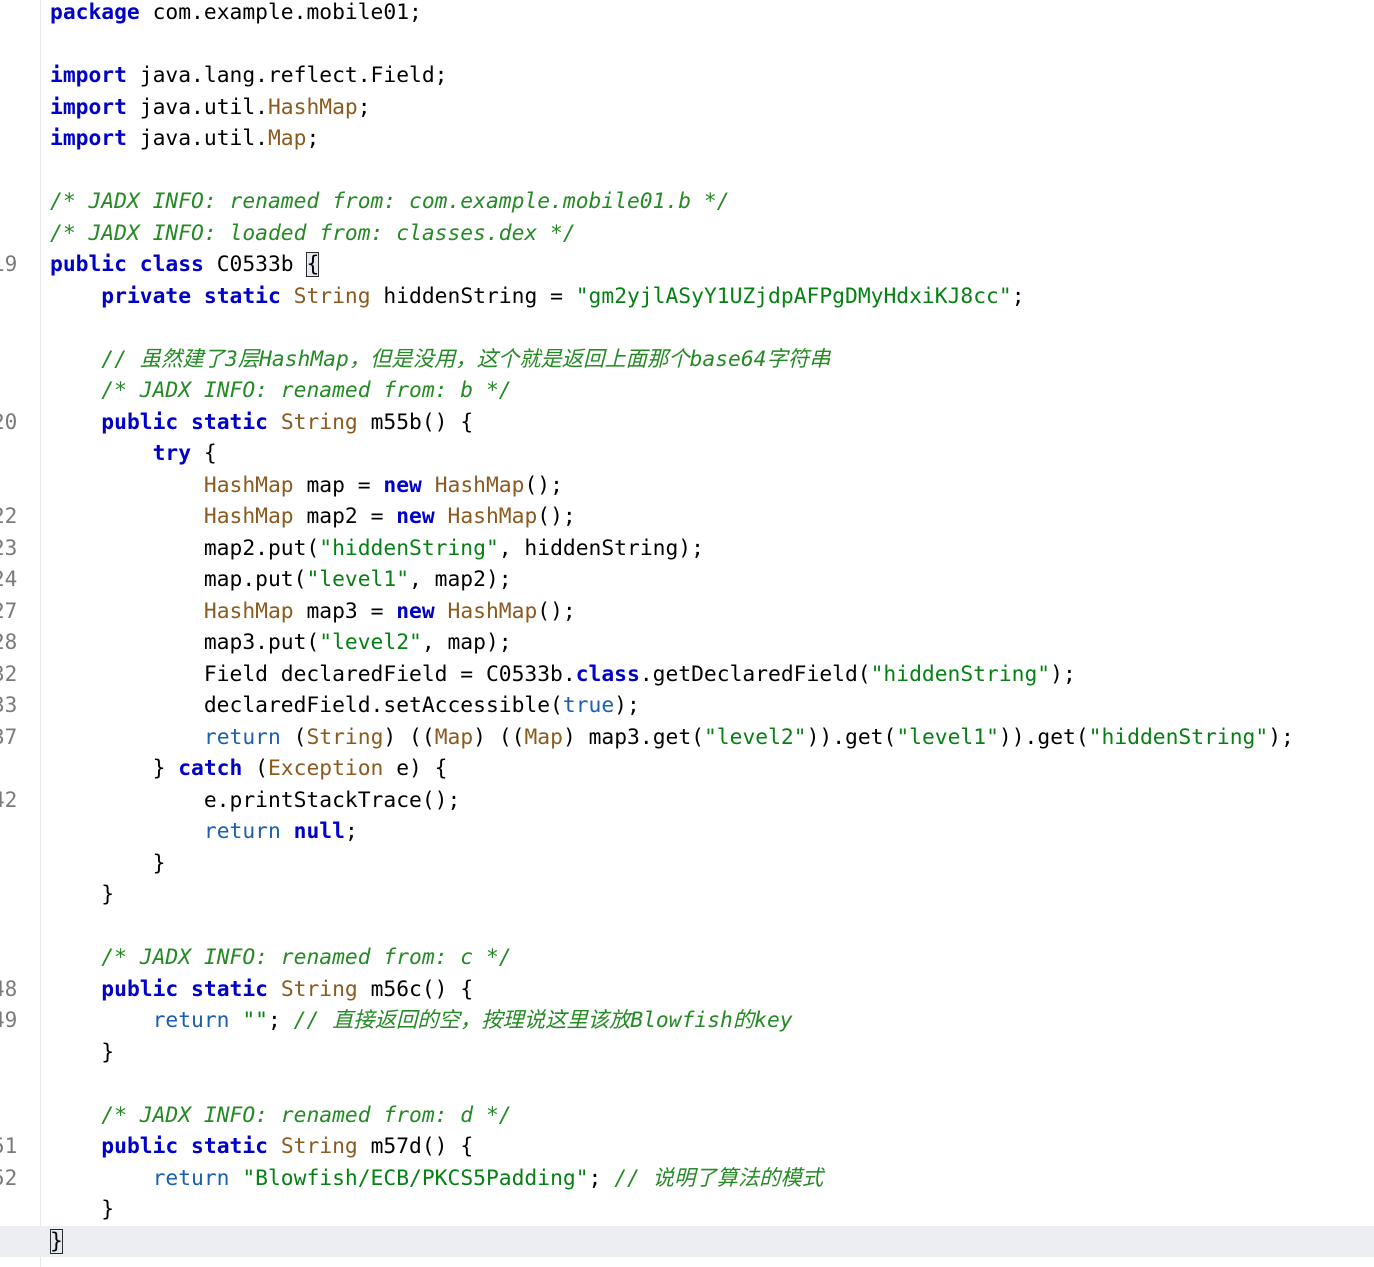 The width and height of the screenshot is (1374, 1267). Describe the element at coordinates (687, 517) in the screenshot. I see `code-line: 22 HashMap map2 = new HashMap();` at that location.